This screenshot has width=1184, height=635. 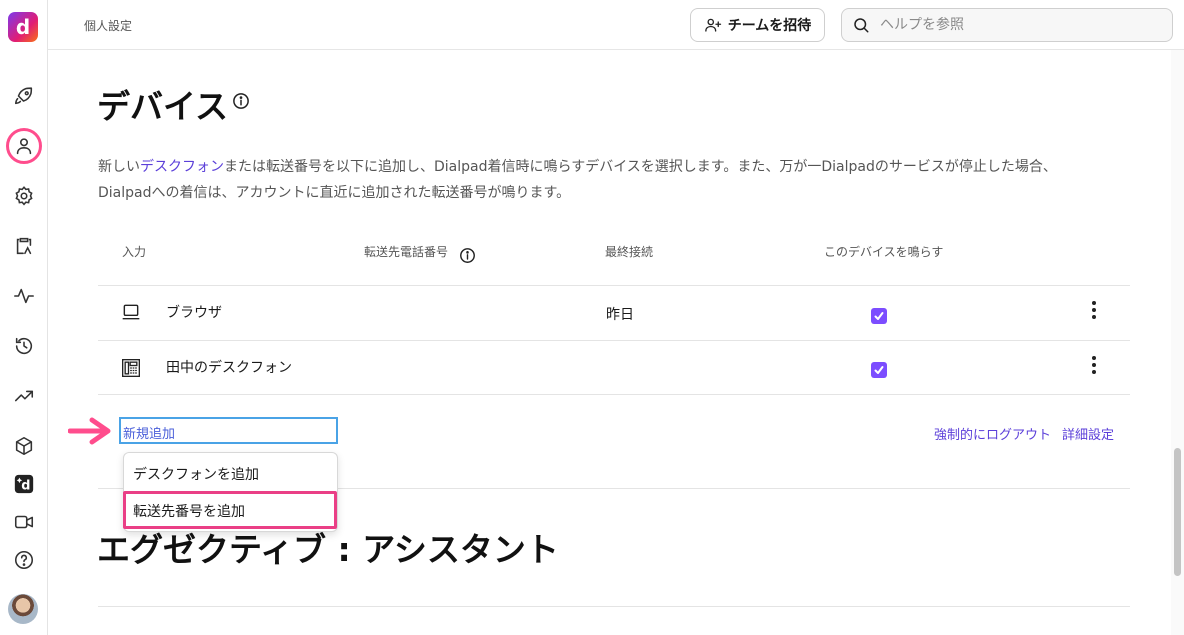 What do you see at coordinates (24, 346) in the screenshot?
I see `history-icon` at bounding box center [24, 346].